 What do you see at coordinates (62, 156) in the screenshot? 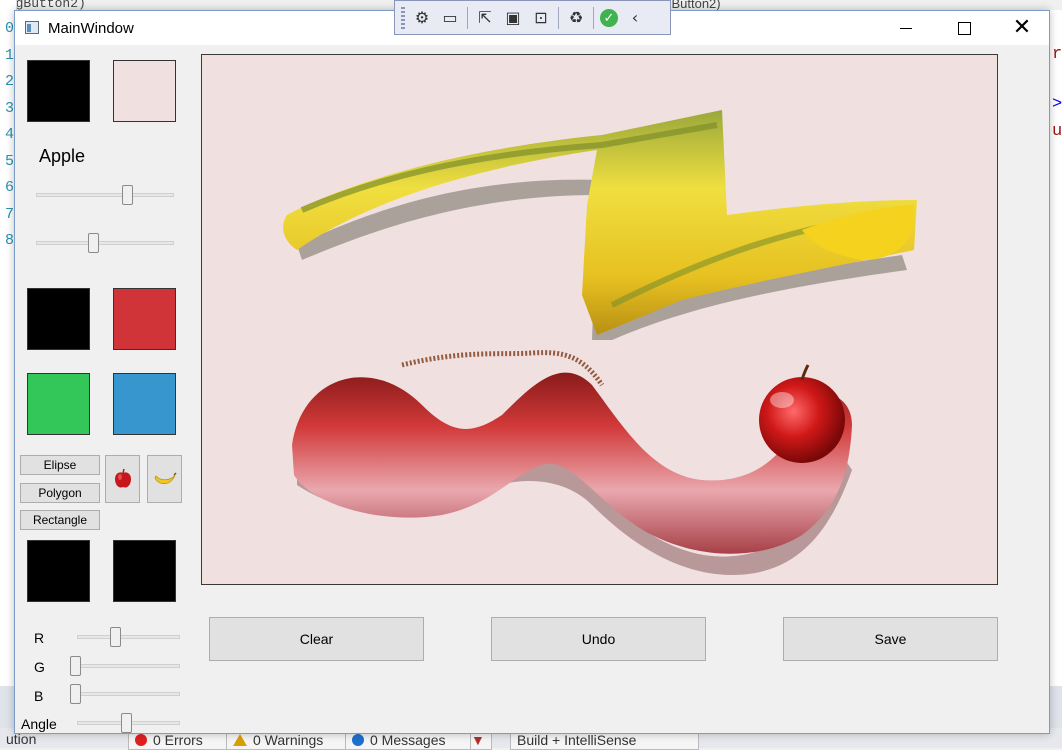
I see `shape-label: Apple` at bounding box center [62, 156].